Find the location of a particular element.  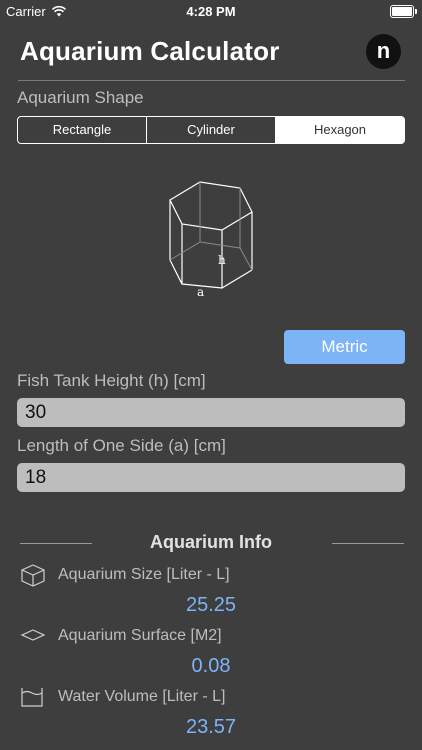

header-divider is located at coordinates (211, 80).